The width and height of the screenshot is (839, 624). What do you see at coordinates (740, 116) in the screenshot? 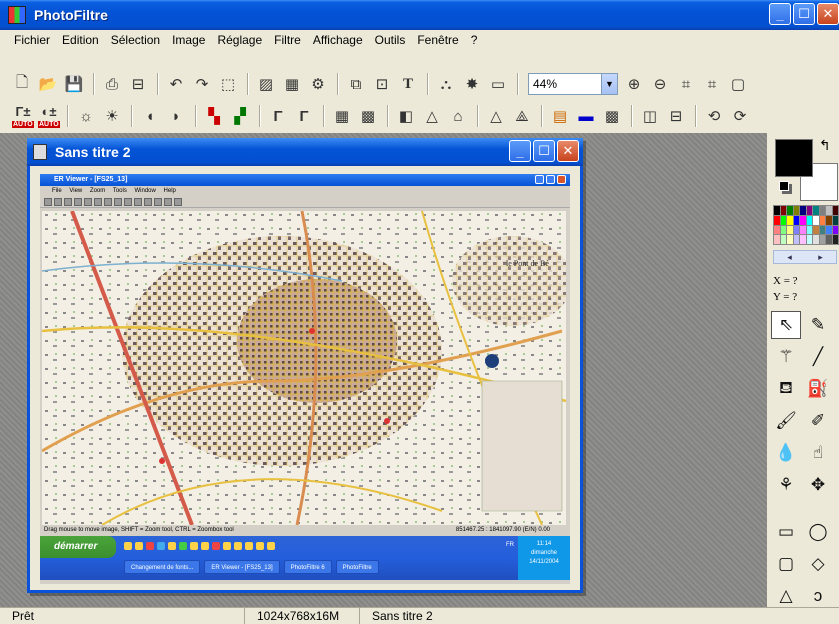
I see `rotate-right-icon: ⟳` at bounding box center [740, 116].